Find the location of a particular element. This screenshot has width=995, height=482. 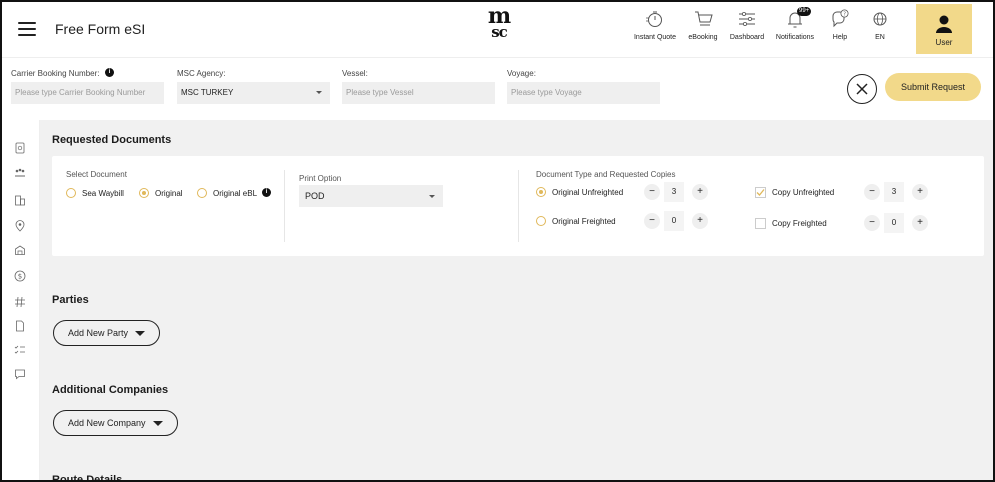

chat-icon is located at coordinates (20, 374).